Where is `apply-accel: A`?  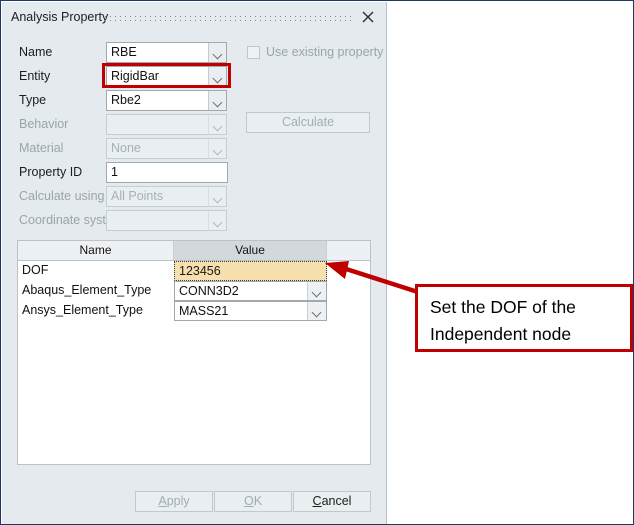 apply-accel: A is located at coordinates (162, 501).